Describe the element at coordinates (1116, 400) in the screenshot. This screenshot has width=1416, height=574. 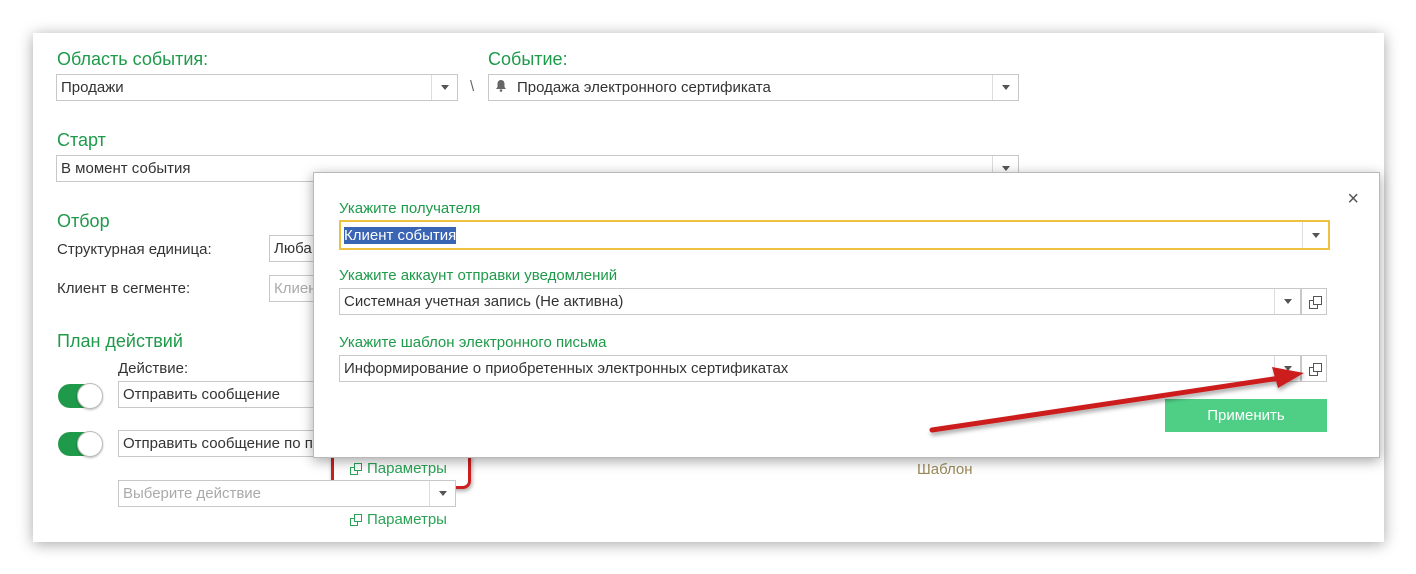
I see `arrow-annotation` at that location.